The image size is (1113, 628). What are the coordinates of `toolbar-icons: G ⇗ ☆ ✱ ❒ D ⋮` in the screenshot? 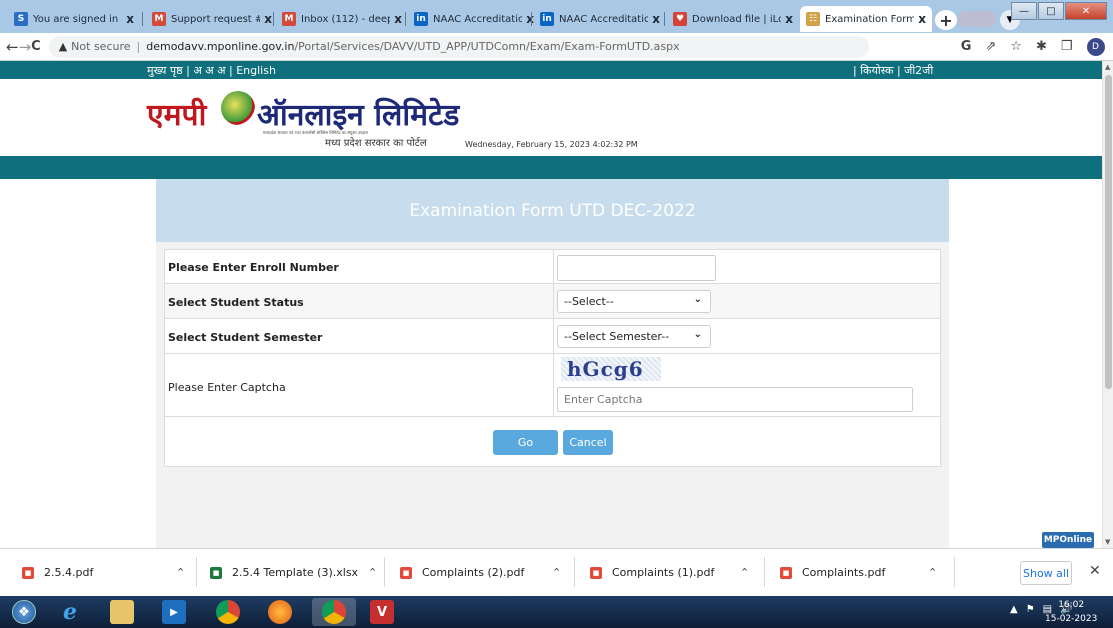 It's located at (1037, 46).